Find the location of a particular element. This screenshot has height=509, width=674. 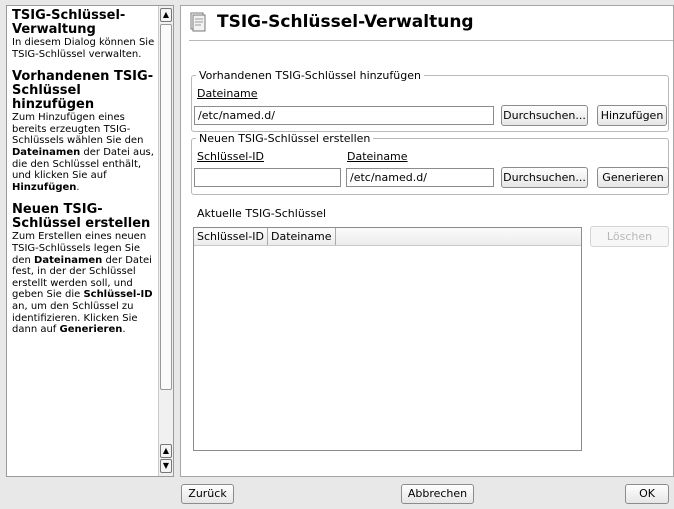

generate-button: Generieren is located at coordinates (633, 177).